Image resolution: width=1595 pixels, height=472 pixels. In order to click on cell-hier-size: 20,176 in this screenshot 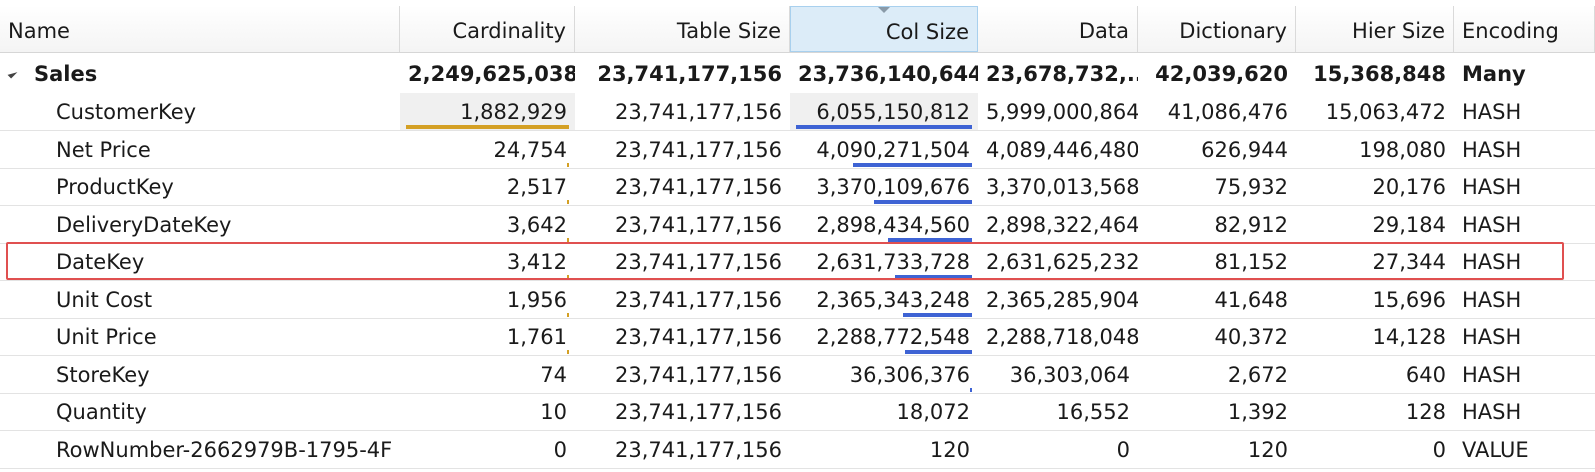, I will do `click(1409, 187)`.